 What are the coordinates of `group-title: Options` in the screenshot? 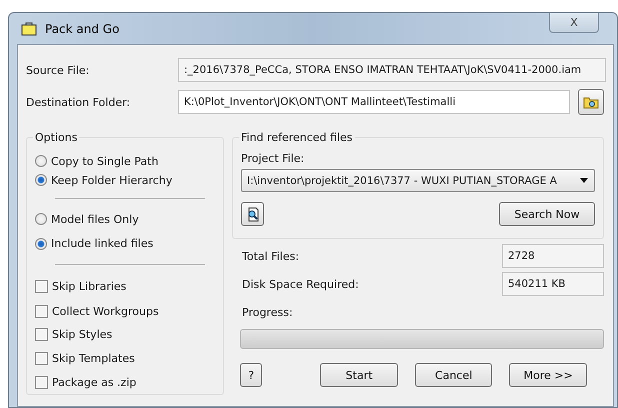 It's located at (56, 137).